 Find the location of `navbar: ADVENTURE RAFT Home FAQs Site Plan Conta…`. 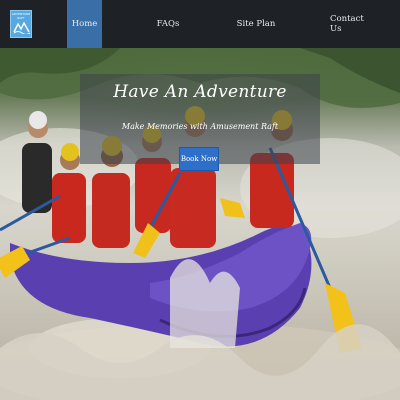

navbar: ADVENTURE RAFT Home FAQs Site Plan Conta… is located at coordinates (200, 24).